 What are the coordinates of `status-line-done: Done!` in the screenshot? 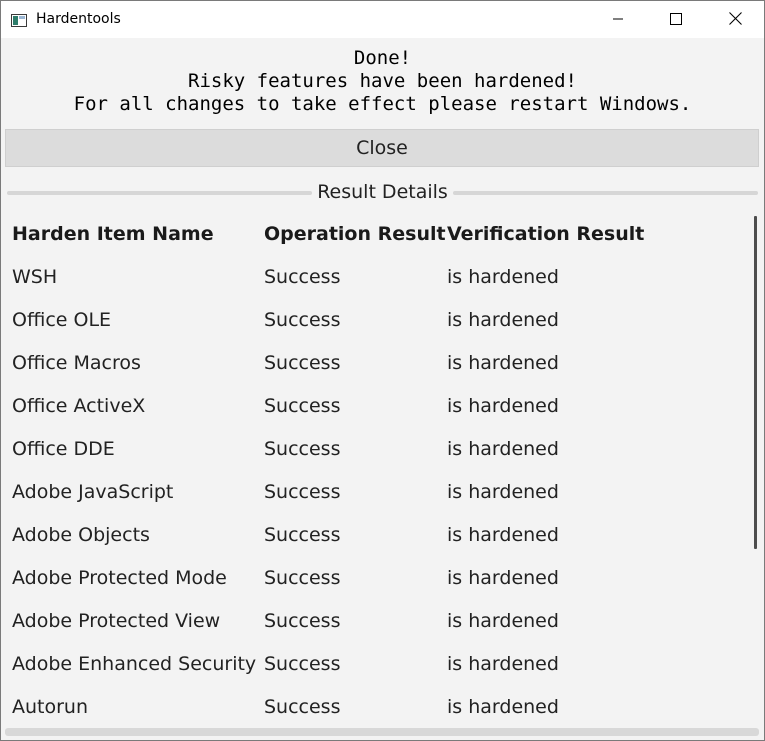 It's located at (382, 58).